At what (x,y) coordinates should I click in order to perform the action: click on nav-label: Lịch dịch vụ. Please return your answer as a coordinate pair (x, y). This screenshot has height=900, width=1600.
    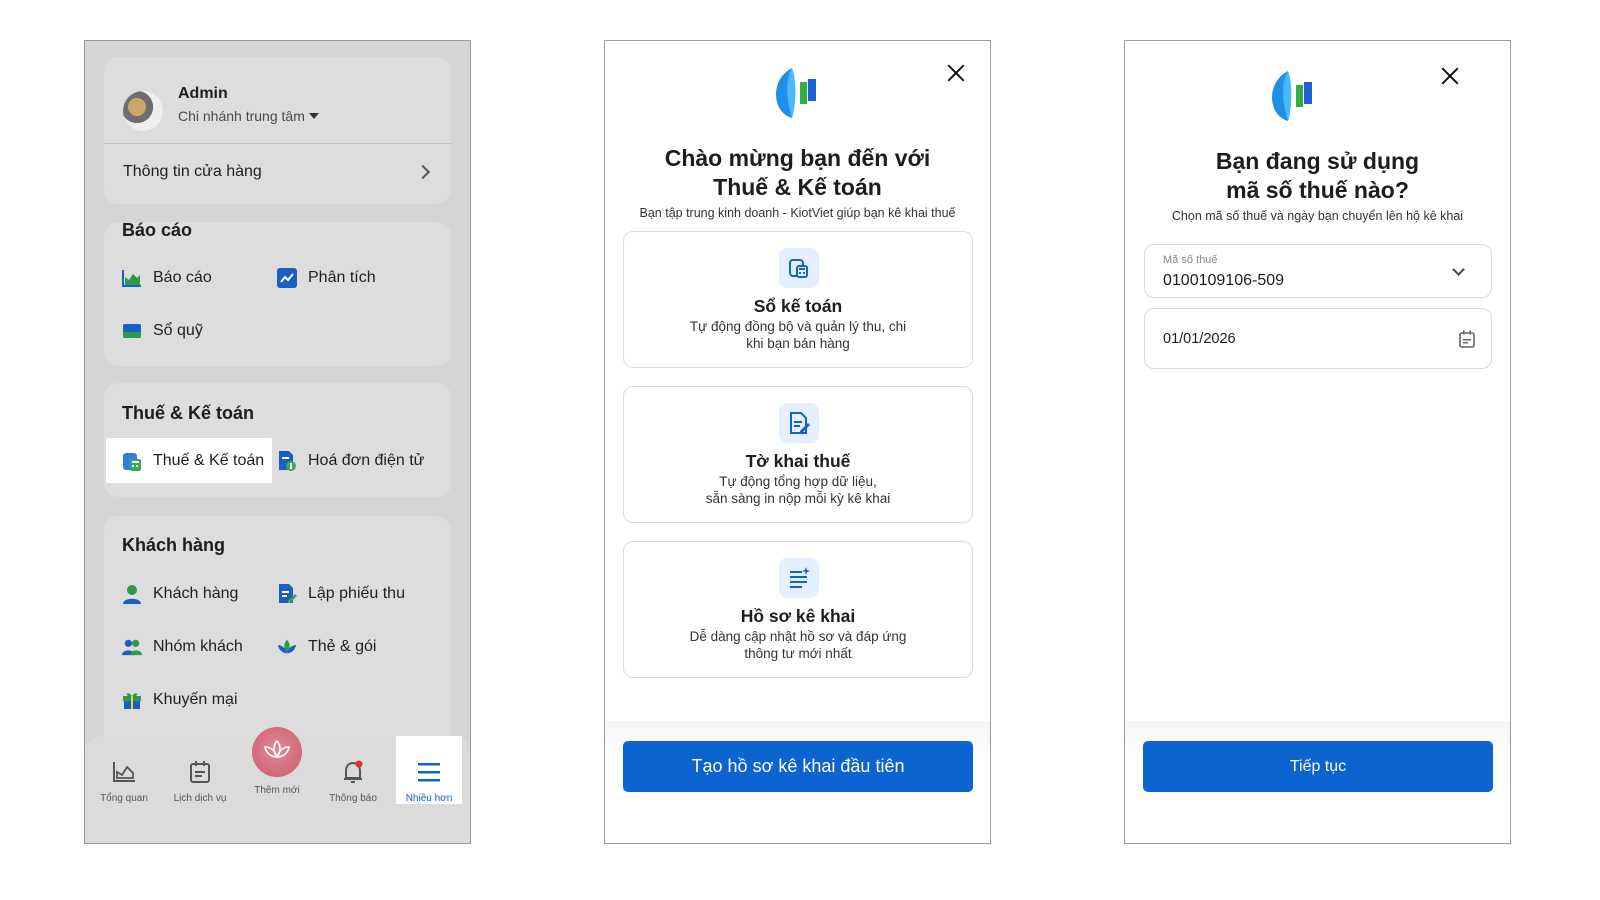
    Looking at the image, I should click on (200, 798).